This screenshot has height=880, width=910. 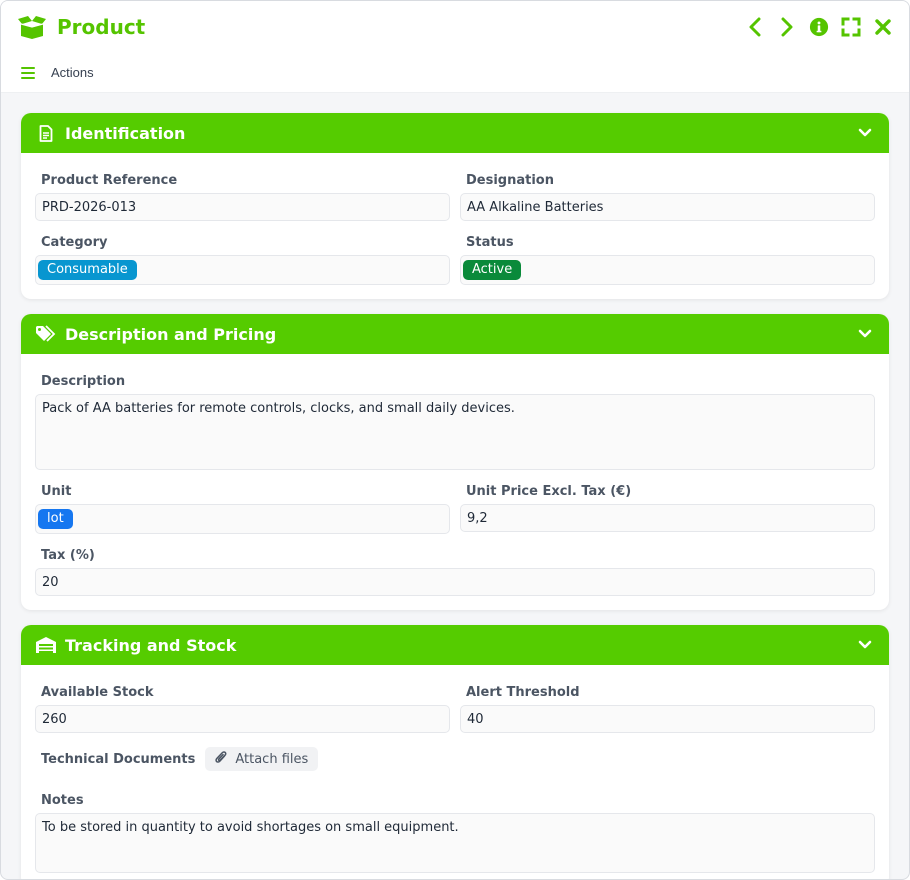 What do you see at coordinates (242, 207) in the screenshot?
I see `product-reference-field: PRD-2026-013` at bounding box center [242, 207].